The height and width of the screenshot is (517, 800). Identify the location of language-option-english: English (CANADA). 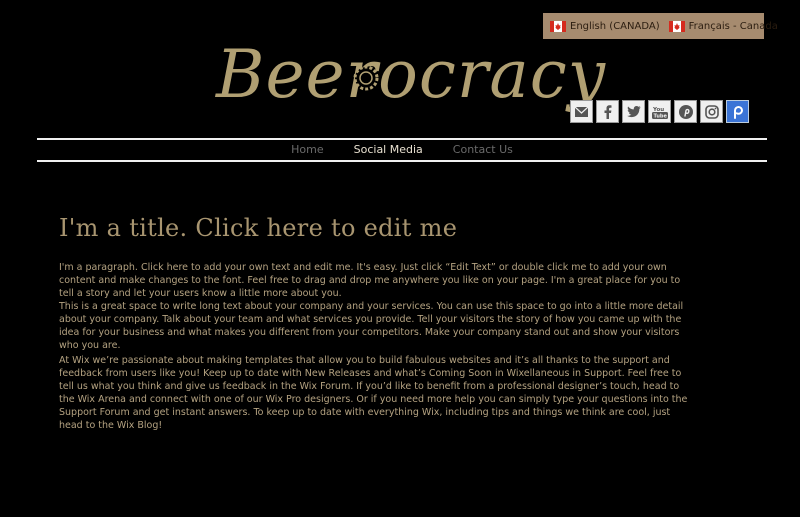
(605, 26).